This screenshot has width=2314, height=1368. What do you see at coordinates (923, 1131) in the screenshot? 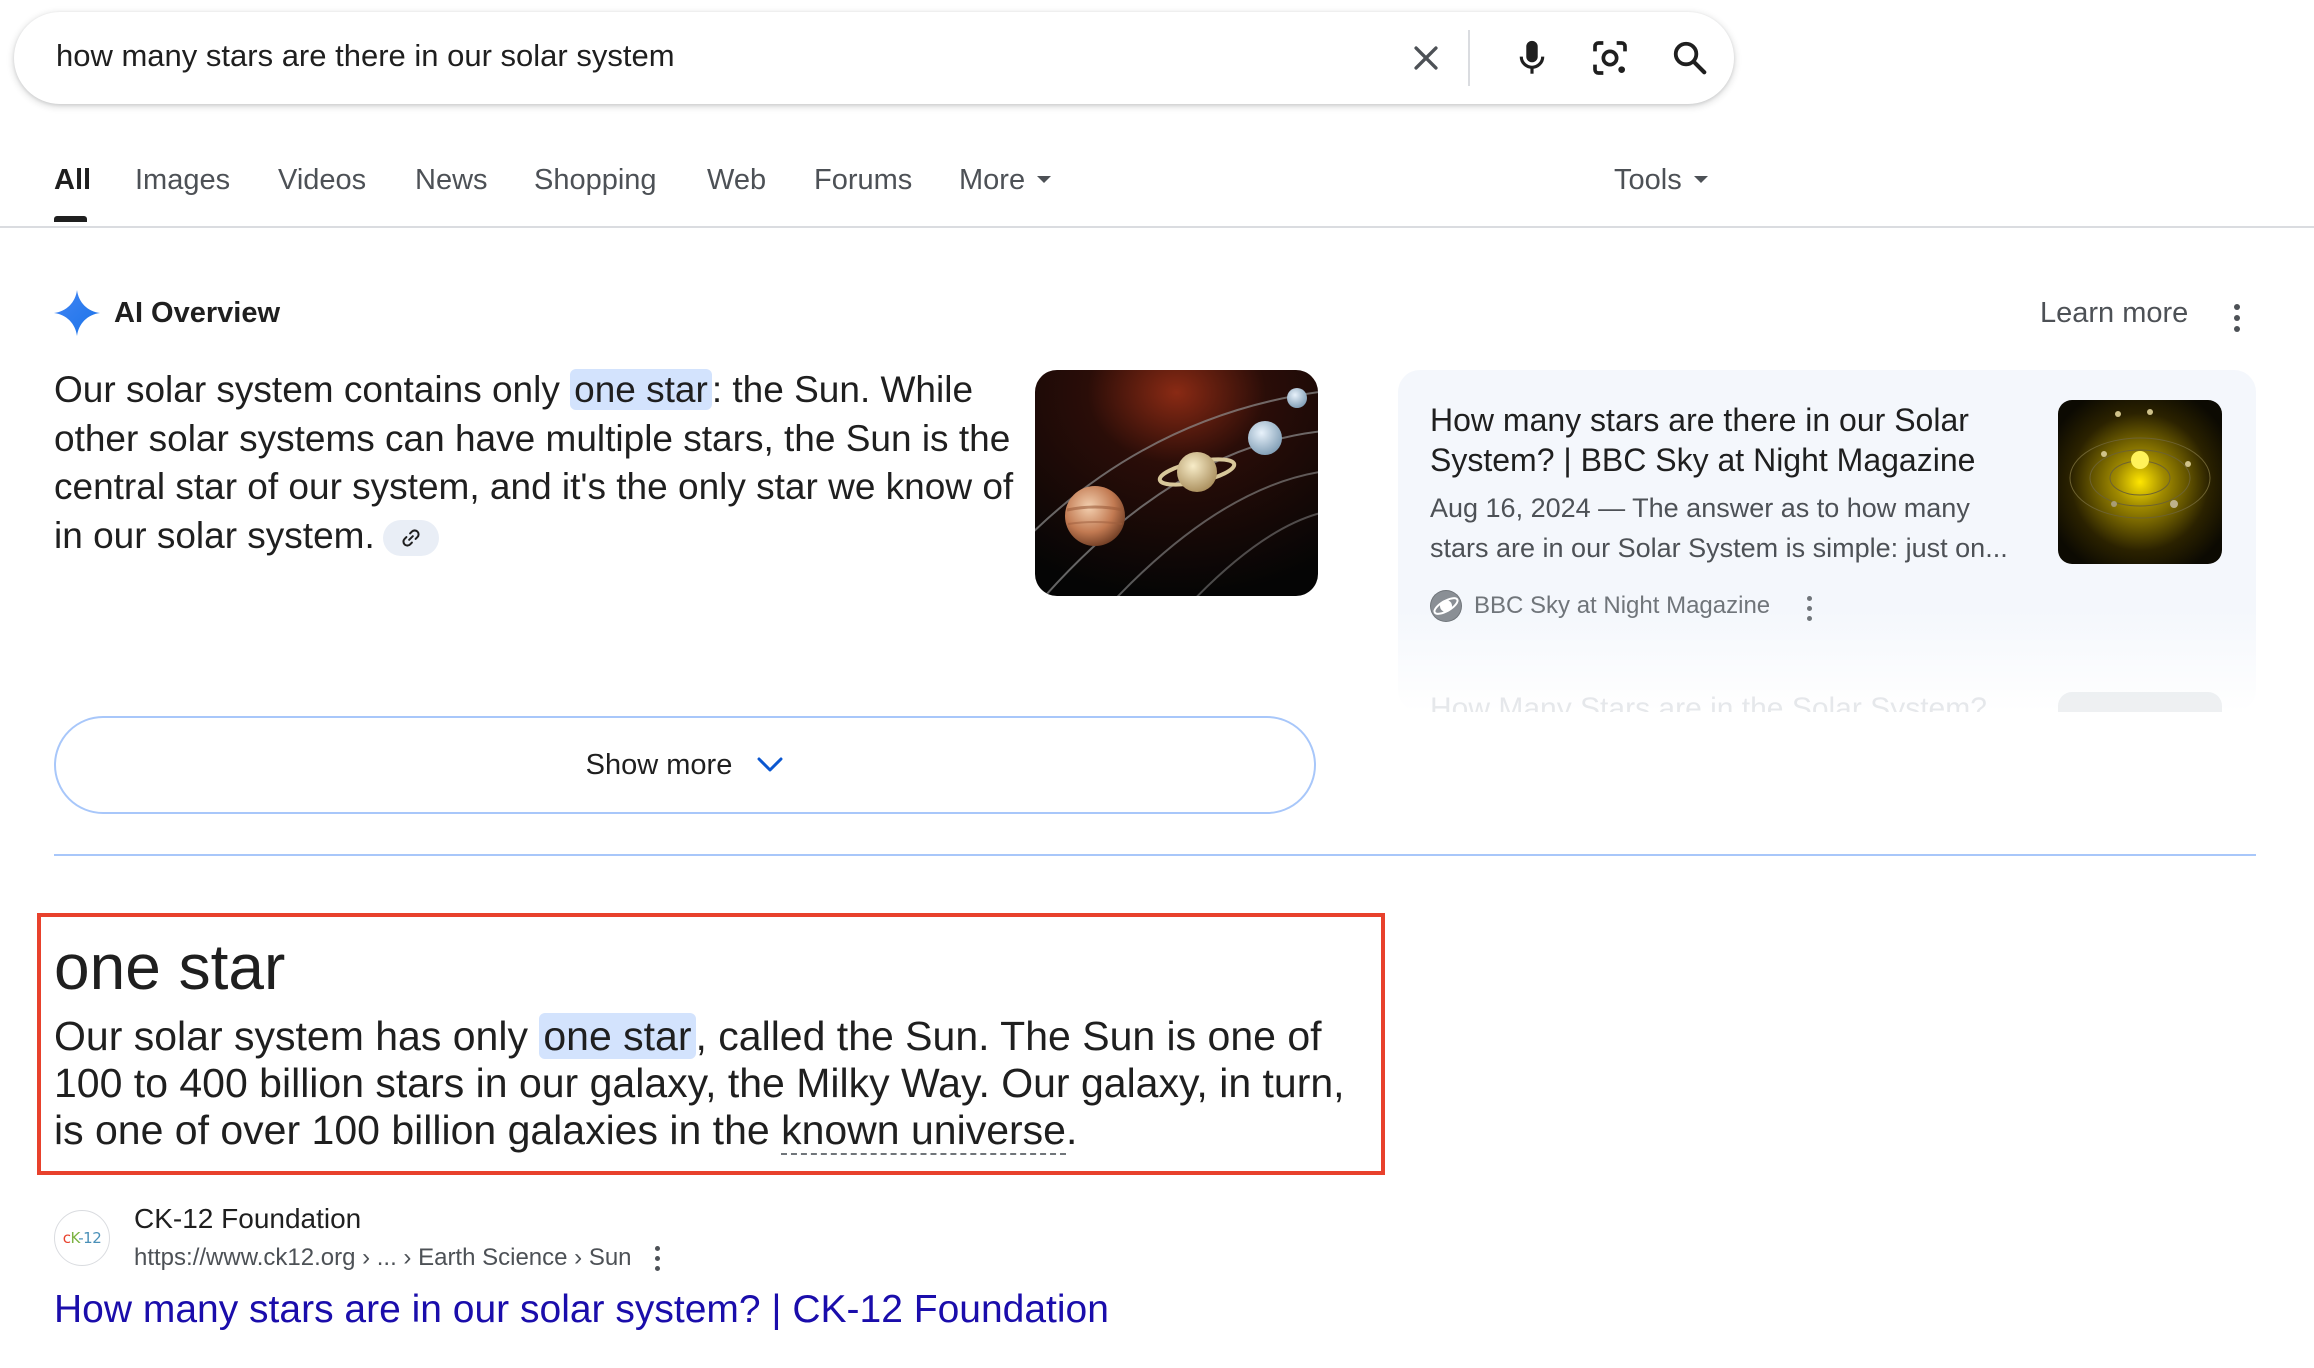
I see `known-universe-definition: known universe` at bounding box center [923, 1131].